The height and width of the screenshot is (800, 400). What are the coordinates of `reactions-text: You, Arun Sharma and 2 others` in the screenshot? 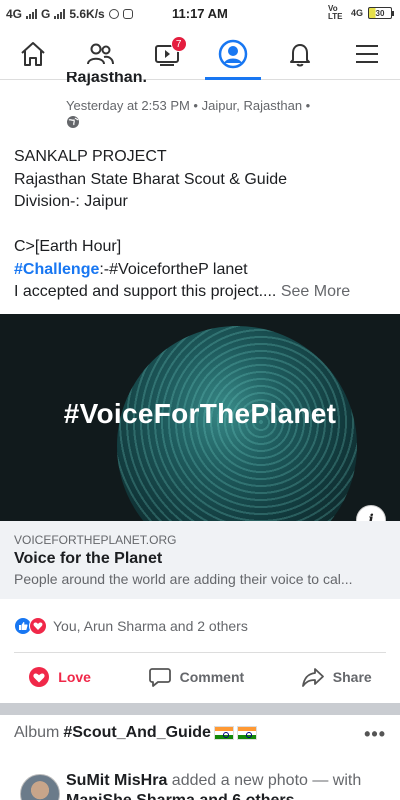 It's located at (150, 626).